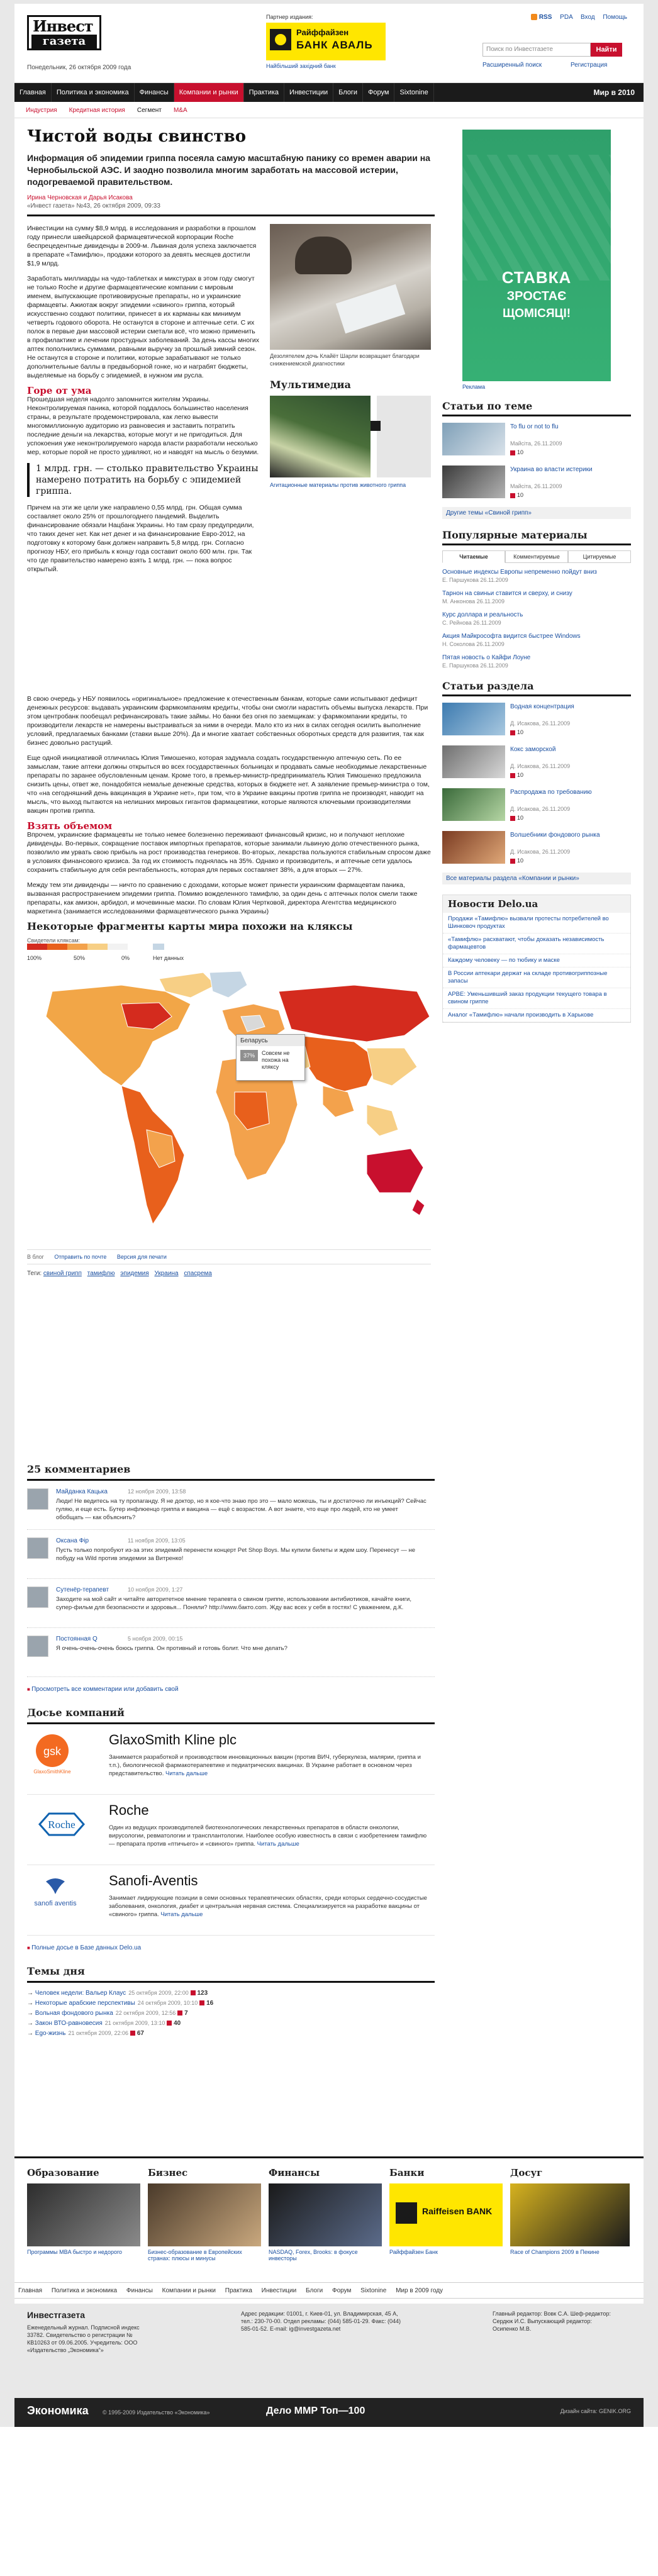  What do you see at coordinates (97, 110) in the screenshot?
I see `subnav-credit: Кредитная история` at bounding box center [97, 110].